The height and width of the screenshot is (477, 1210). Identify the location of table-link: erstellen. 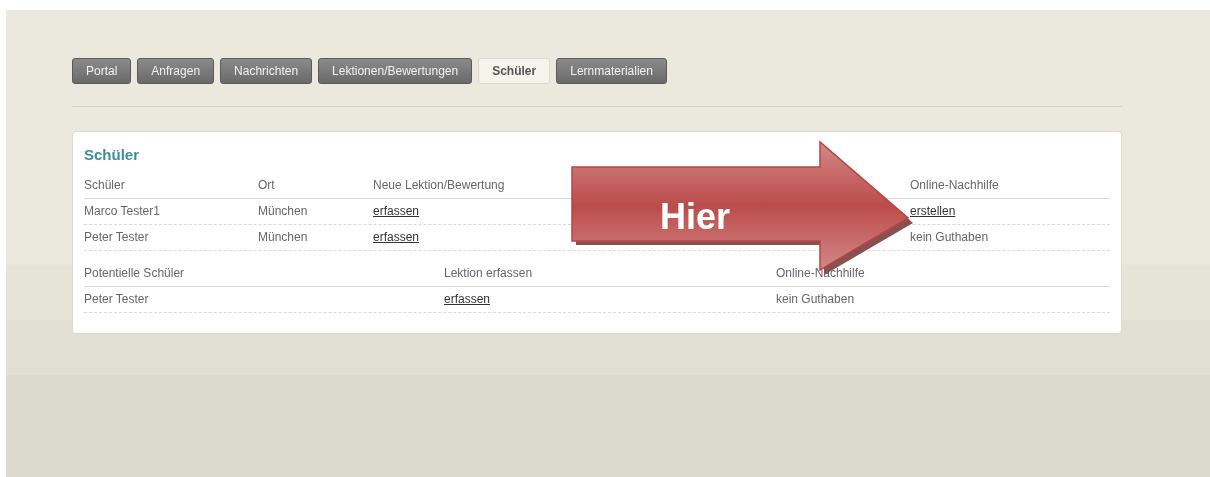
(933, 211).